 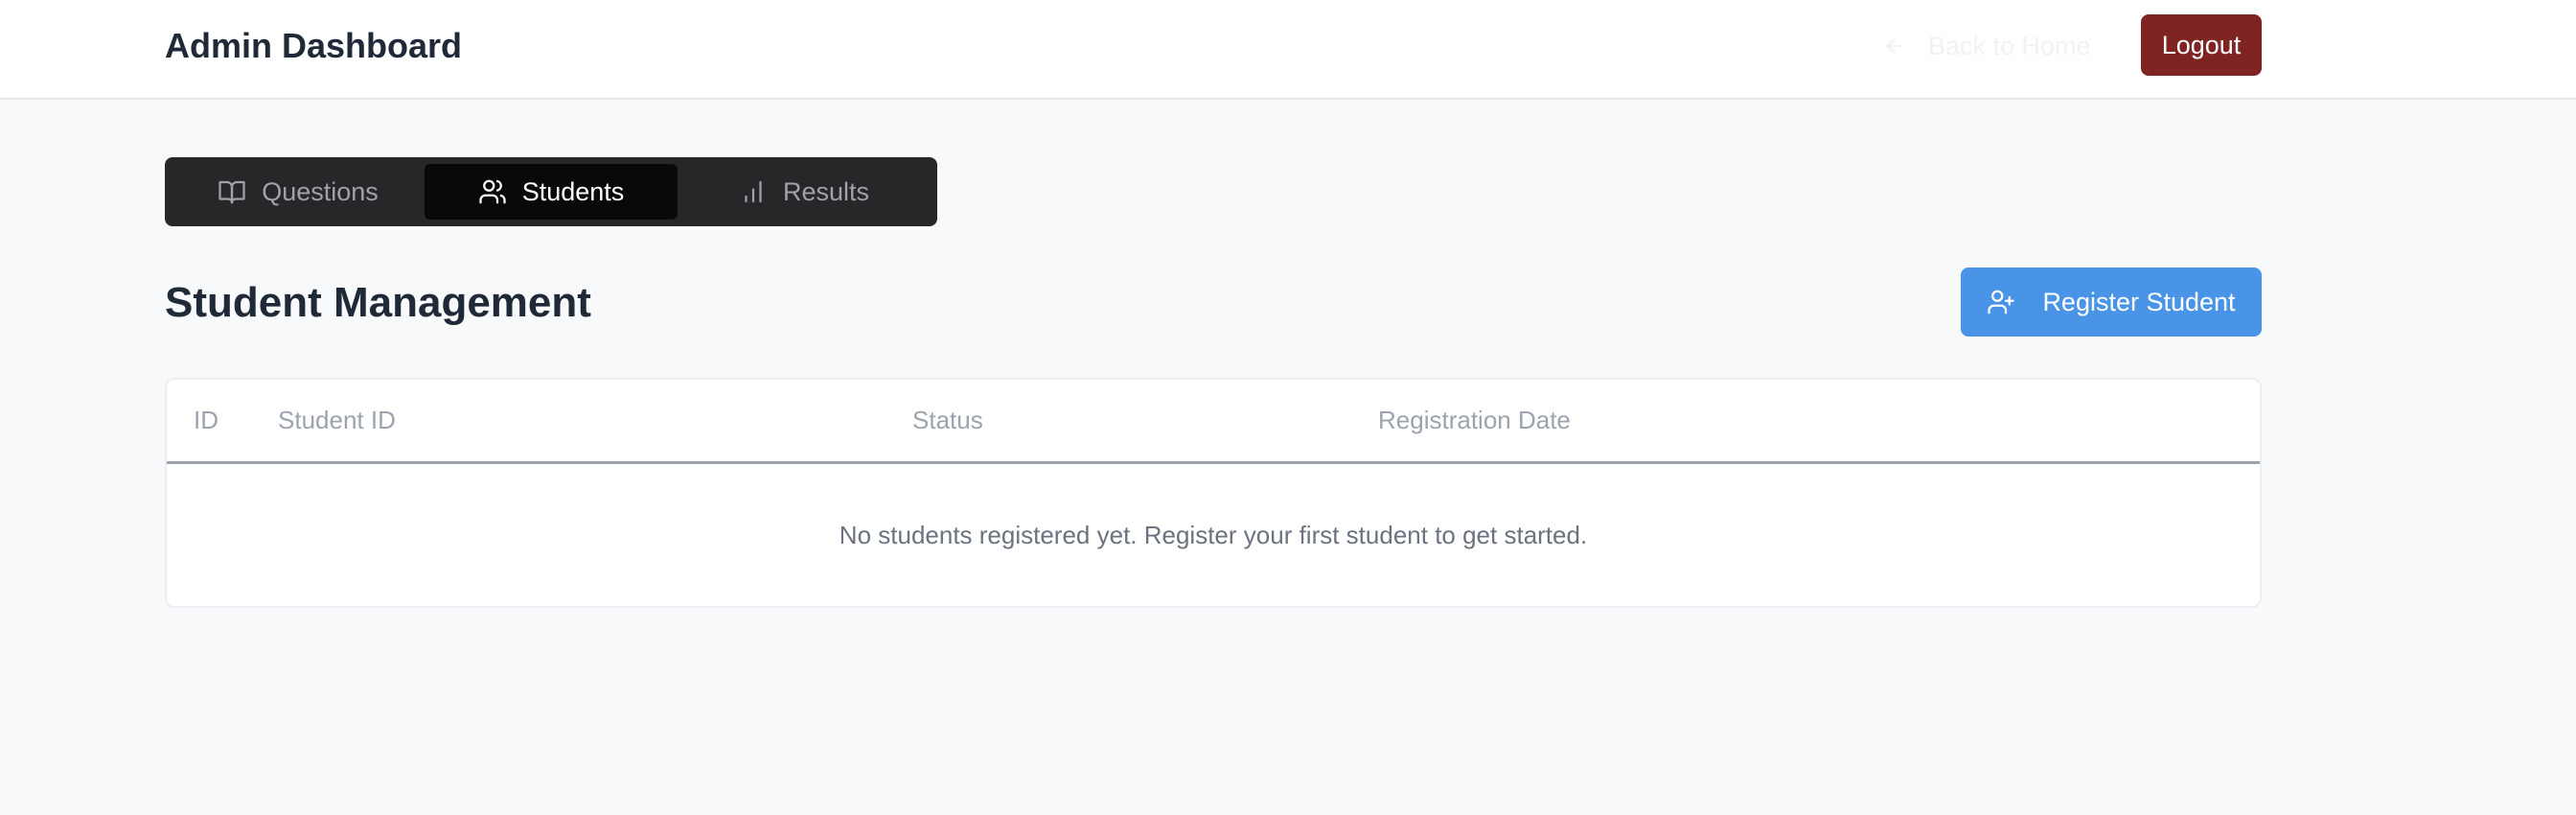 I want to click on column-header-student-id: Student ID, so click(x=337, y=420).